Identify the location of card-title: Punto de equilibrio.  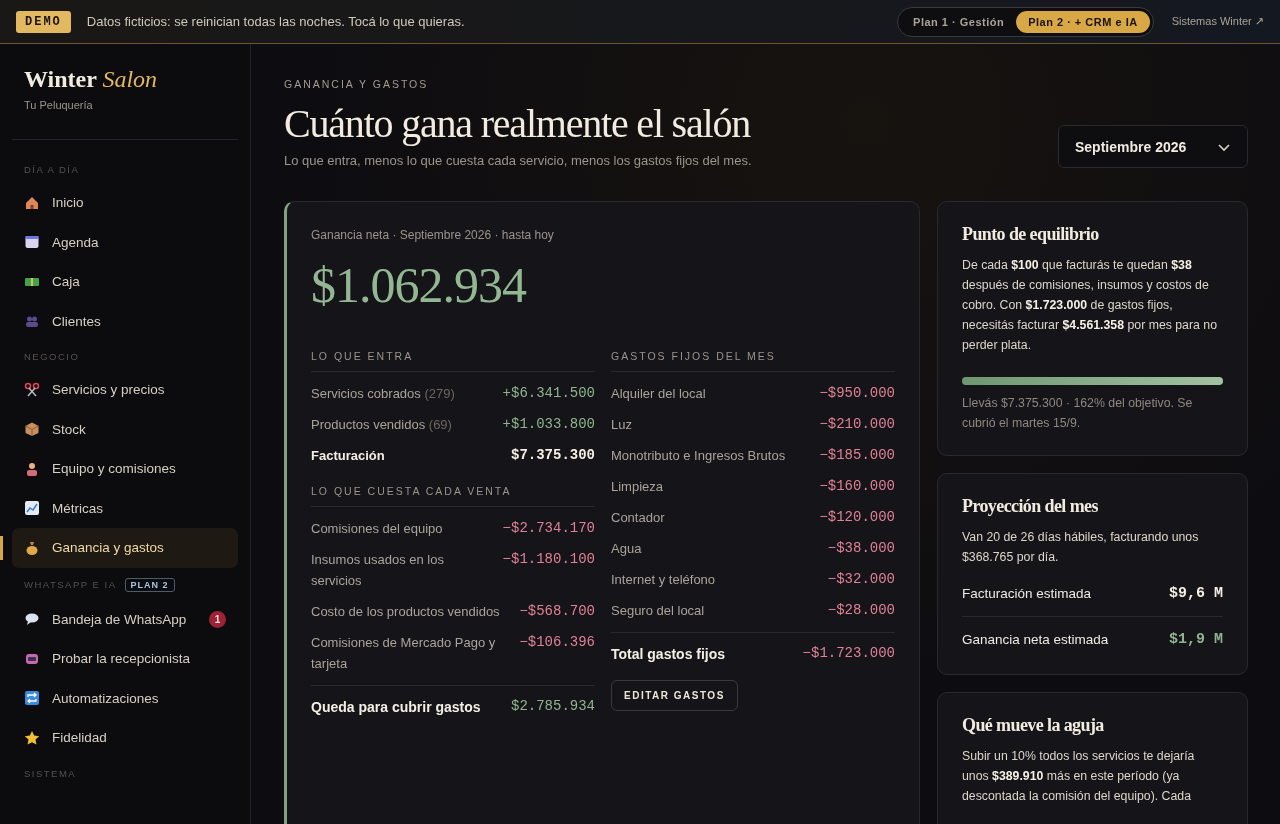
(1031, 234).